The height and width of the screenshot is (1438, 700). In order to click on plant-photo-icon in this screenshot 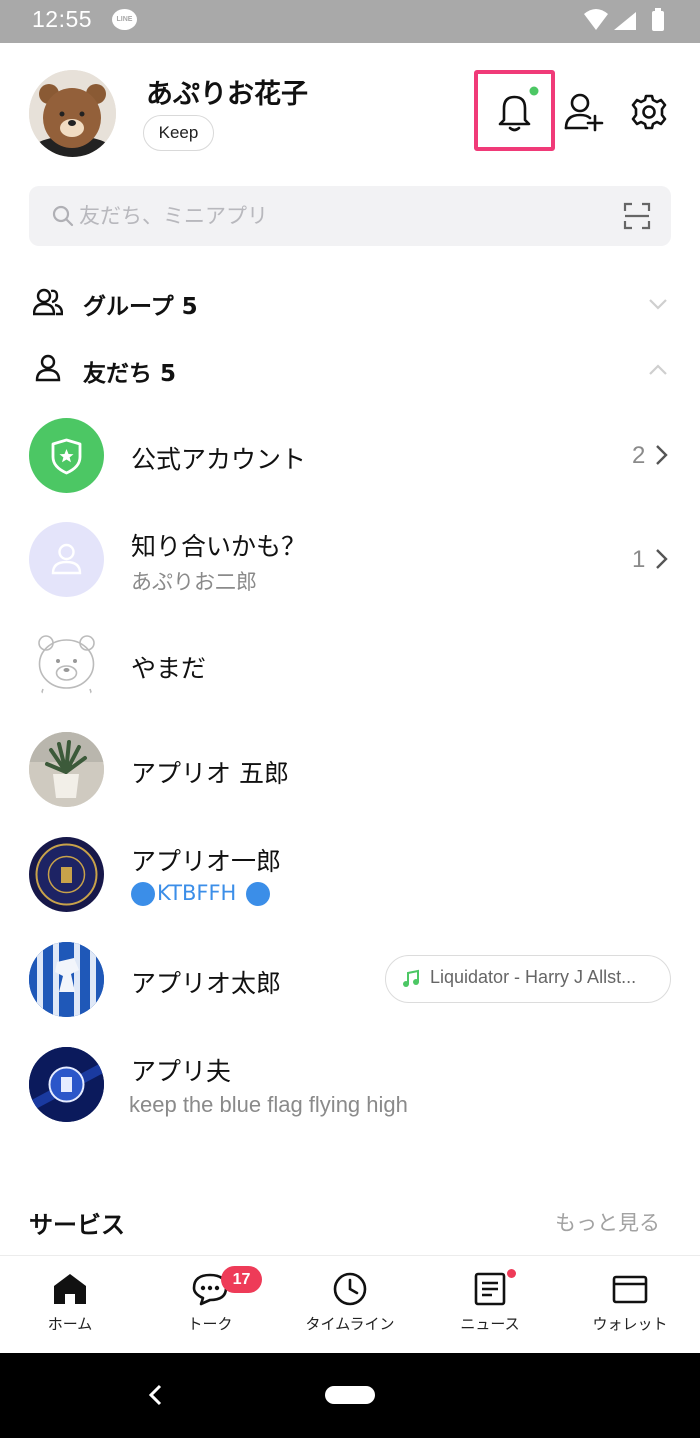, I will do `click(66, 769)`.